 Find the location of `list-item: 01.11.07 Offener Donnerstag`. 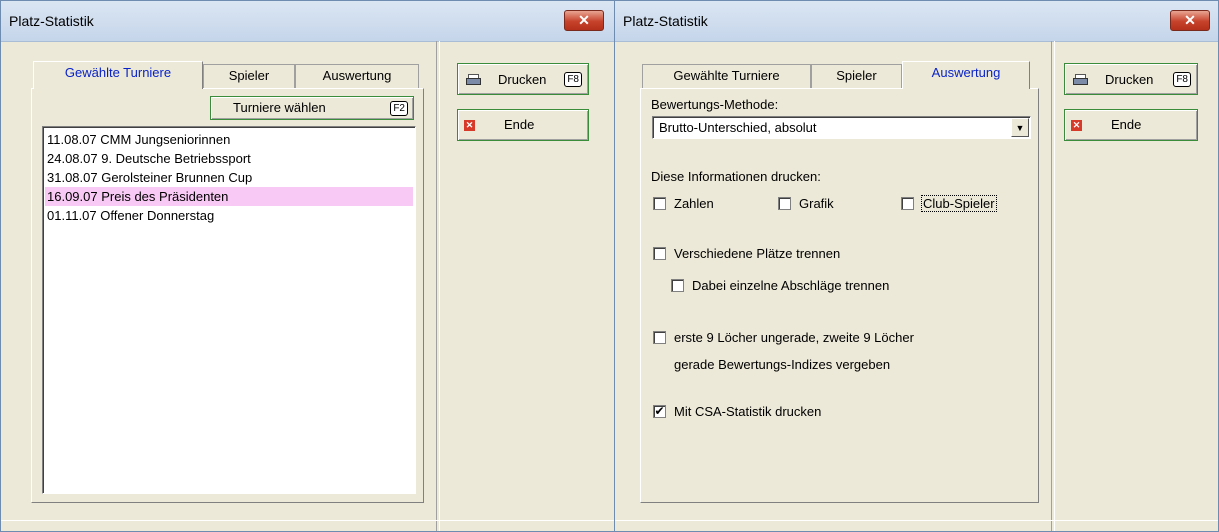

list-item: 01.11.07 Offener Donnerstag is located at coordinates (229, 215).